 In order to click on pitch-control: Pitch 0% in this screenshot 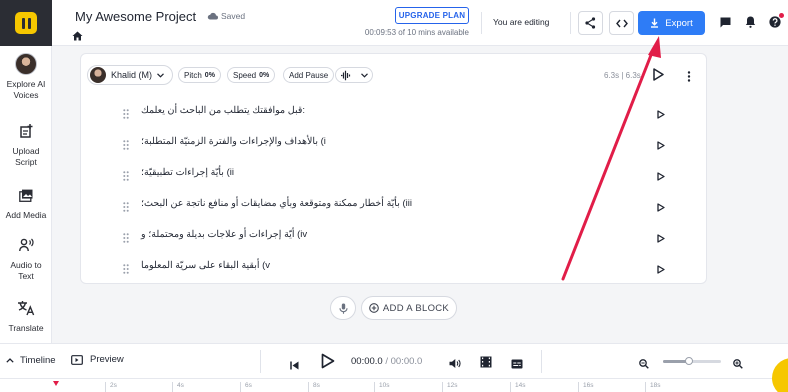, I will do `click(199, 75)`.